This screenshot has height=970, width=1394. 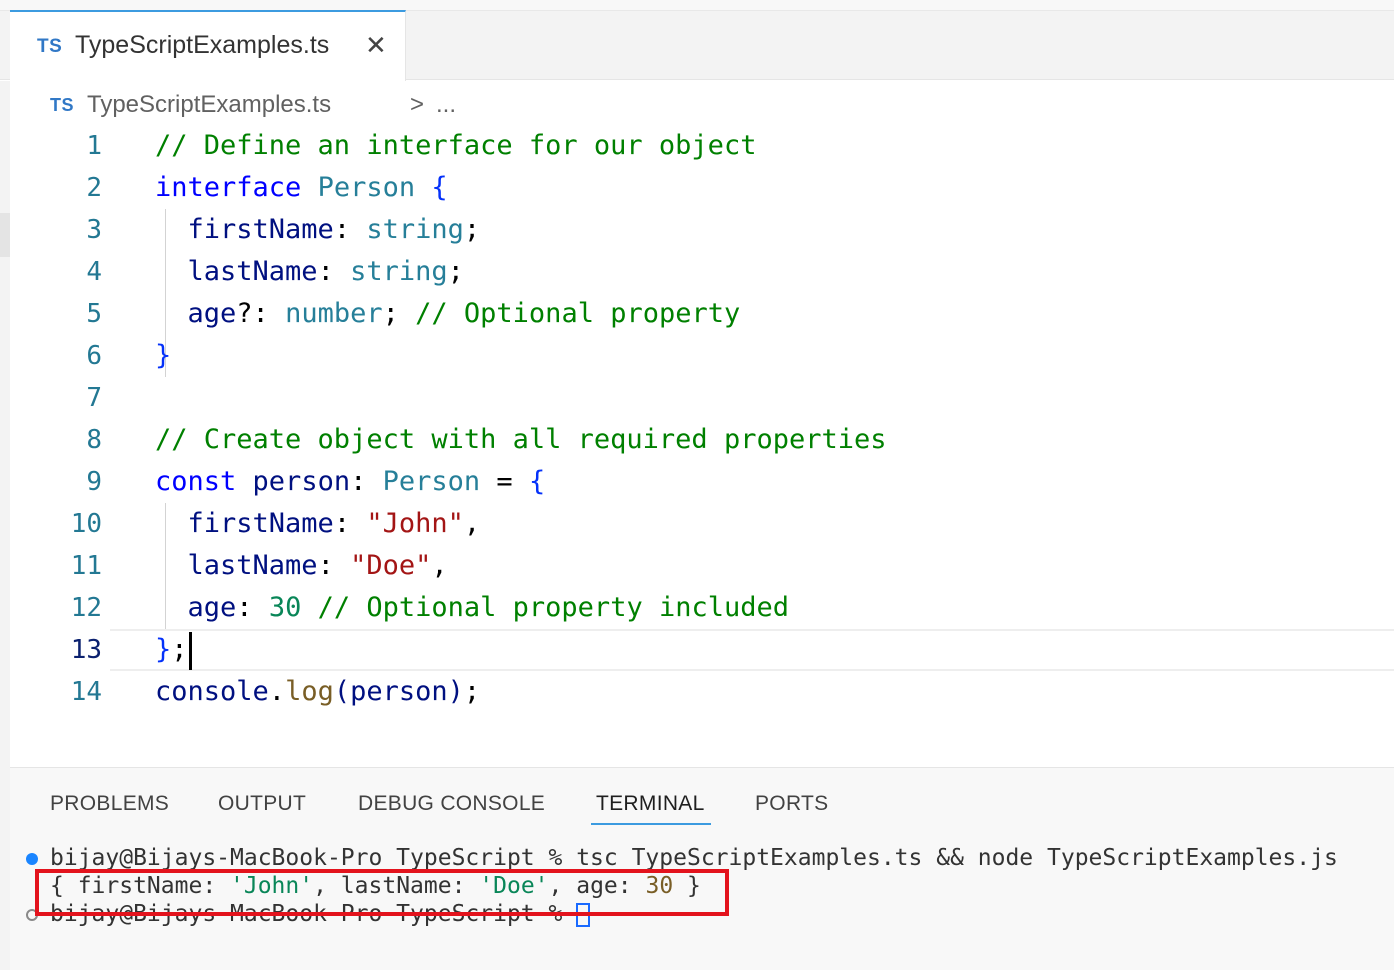 What do you see at coordinates (94, 272) in the screenshot?
I see `line-number: 4` at bounding box center [94, 272].